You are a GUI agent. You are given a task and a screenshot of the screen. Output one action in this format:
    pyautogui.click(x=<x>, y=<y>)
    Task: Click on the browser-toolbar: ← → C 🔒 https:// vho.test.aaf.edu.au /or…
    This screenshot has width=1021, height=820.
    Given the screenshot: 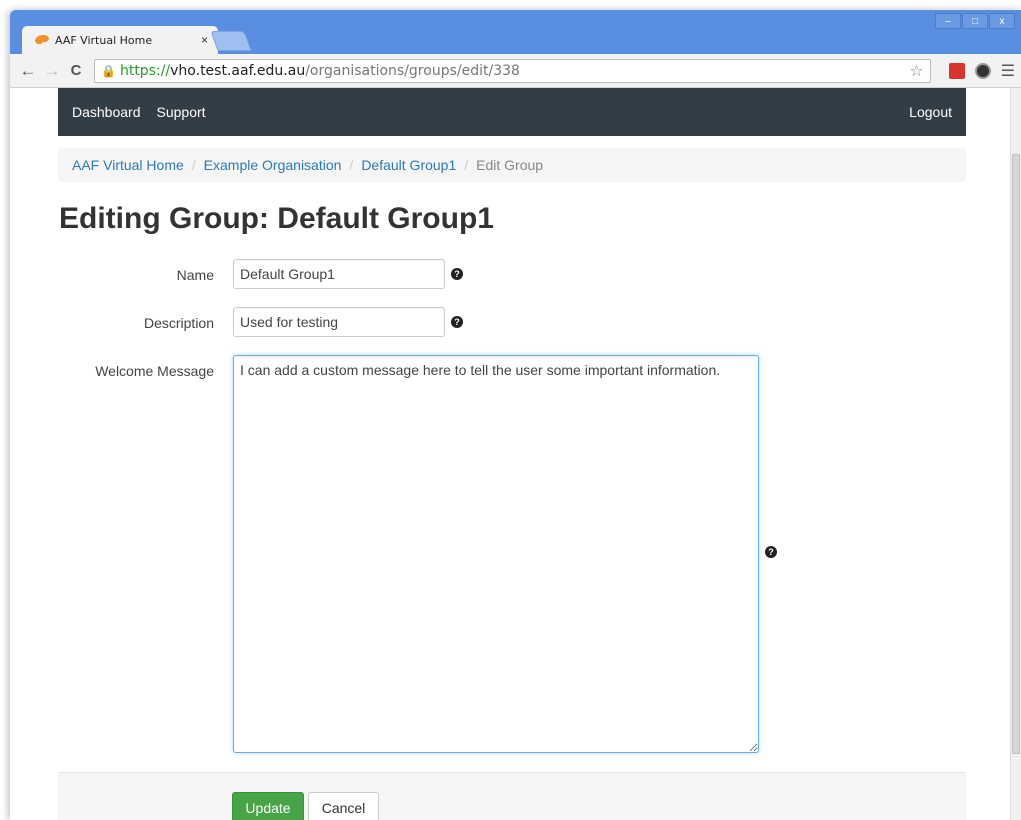 What is the action you would take?
    pyautogui.click(x=515, y=71)
    